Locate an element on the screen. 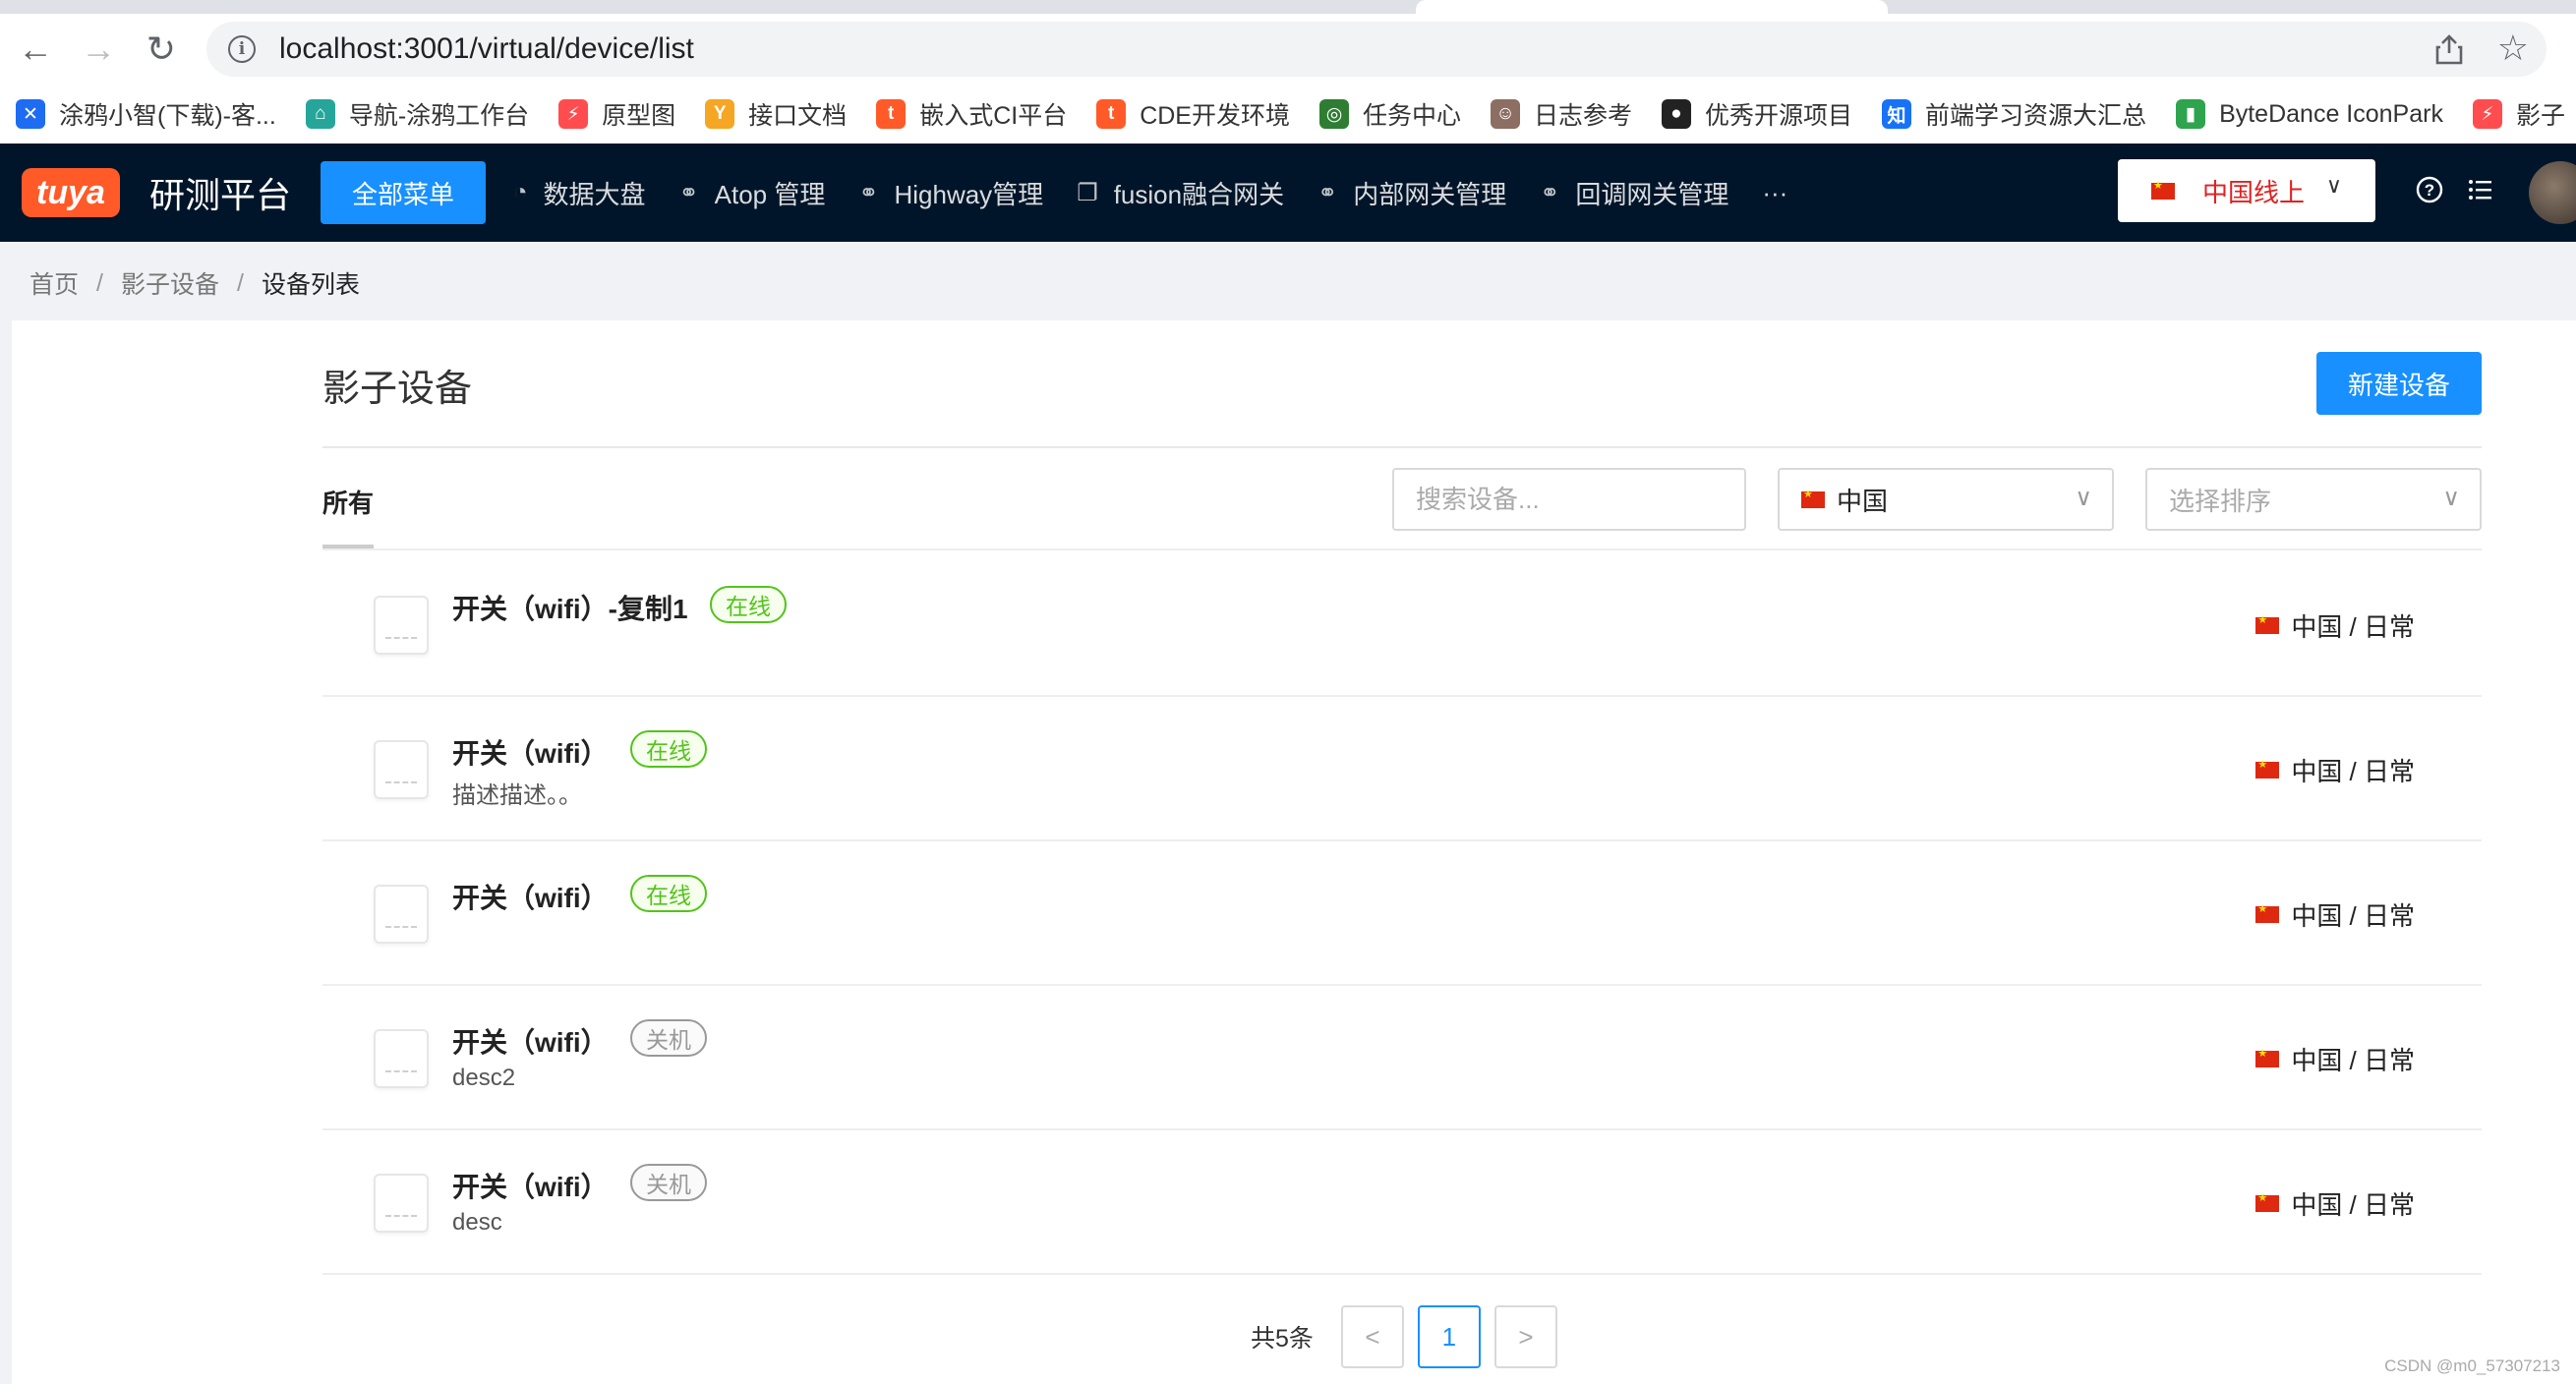 This screenshot has height=1384, width=2576. site-info-icon: i is located at coordinates (242, 49).